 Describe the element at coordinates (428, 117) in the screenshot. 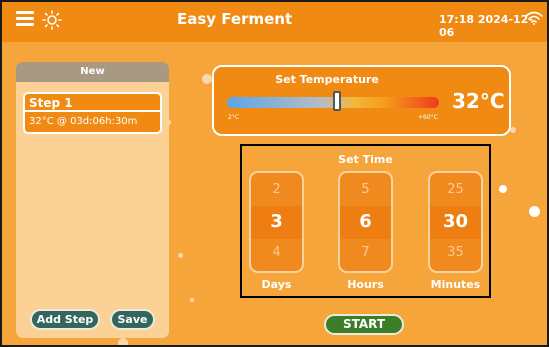

I see `temperature-max-label: +60°C` at that location.